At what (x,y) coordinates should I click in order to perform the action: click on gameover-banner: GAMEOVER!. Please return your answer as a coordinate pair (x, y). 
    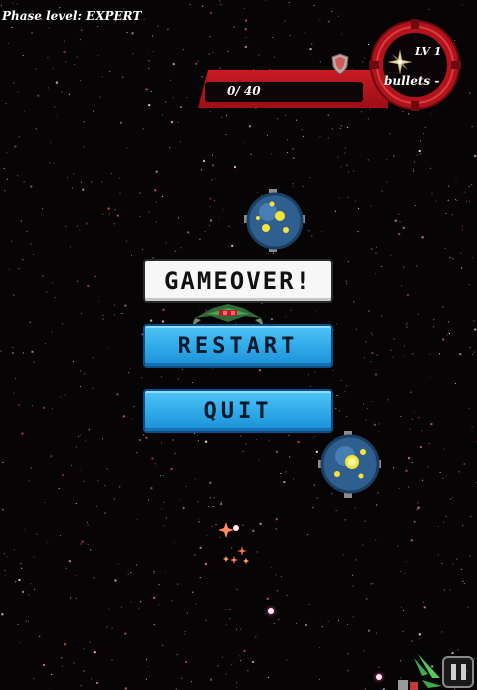
    Looking at the image, I should click on (238, 281).